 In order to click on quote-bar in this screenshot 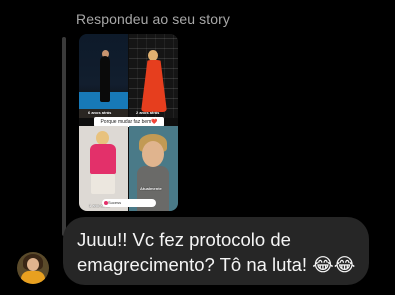, I will do `click(64, 136)`.